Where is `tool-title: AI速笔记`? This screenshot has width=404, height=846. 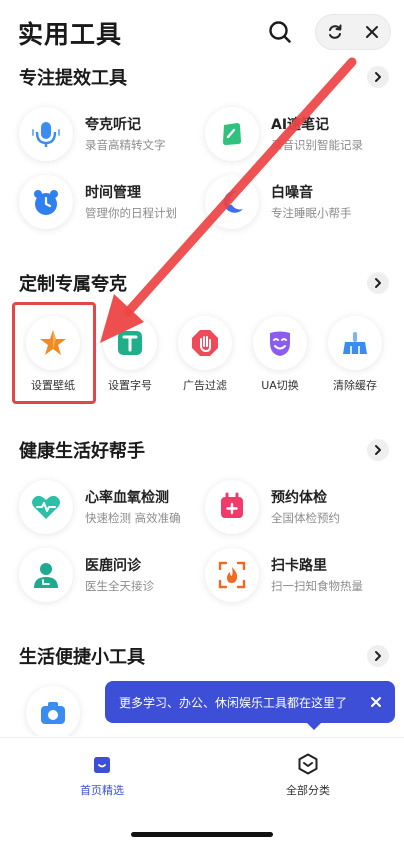 tool-title: AI速笔记 is located at coordinates (300, 125).